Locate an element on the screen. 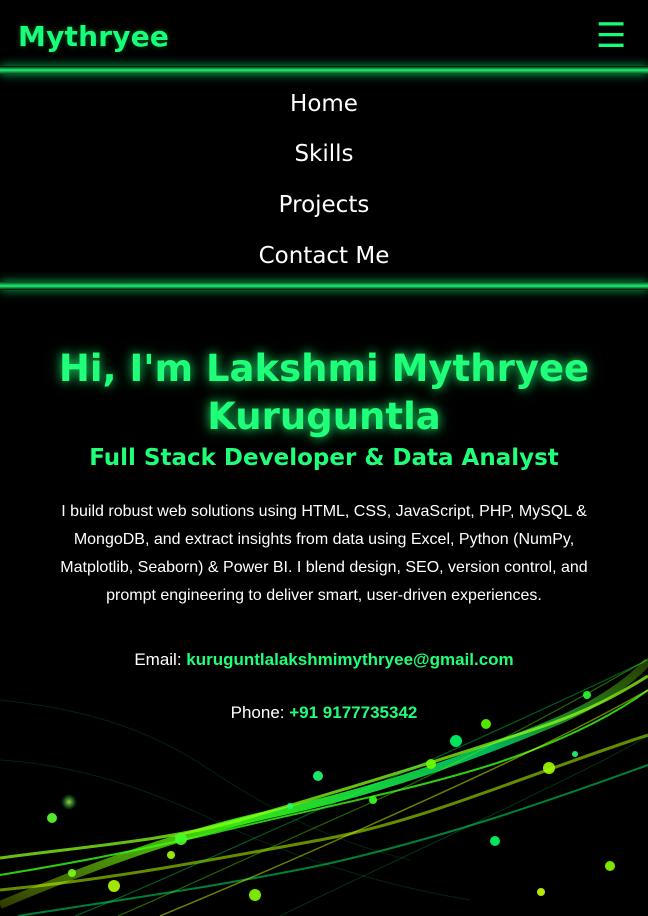 The width and height of the screenshot is (648, 916). site-logo: Mythryee is located at coordinates (93, 36).